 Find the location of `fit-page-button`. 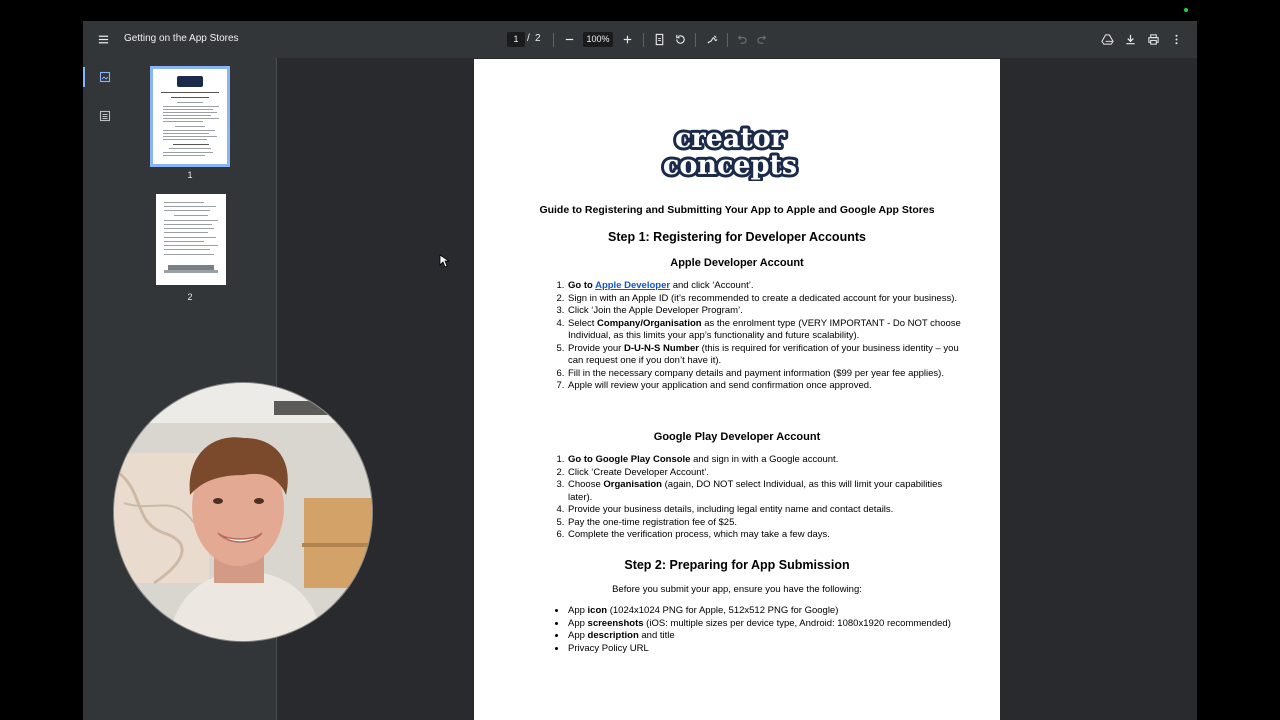

fit-page-button is located at coordinates (659, 39).